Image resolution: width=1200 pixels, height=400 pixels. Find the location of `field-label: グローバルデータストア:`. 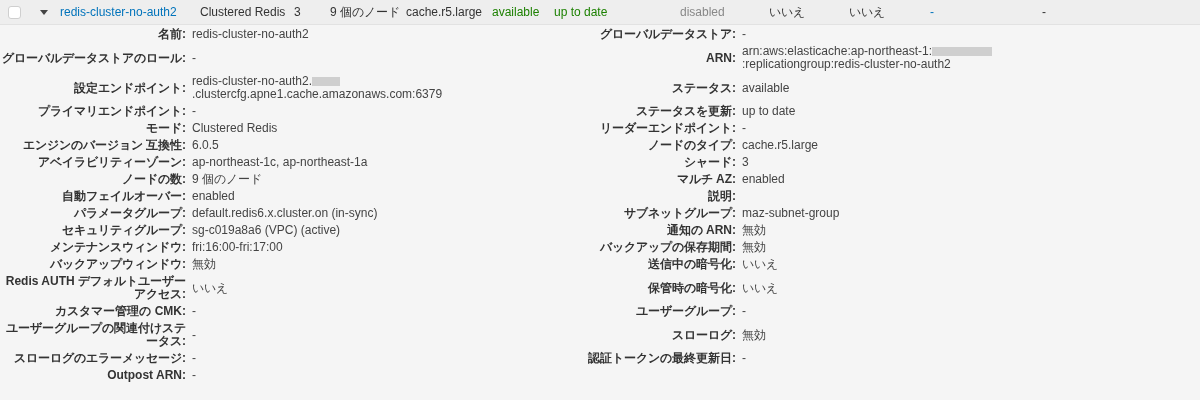

field-label: グローバルデータストア: is located at coordinates (668, 34).